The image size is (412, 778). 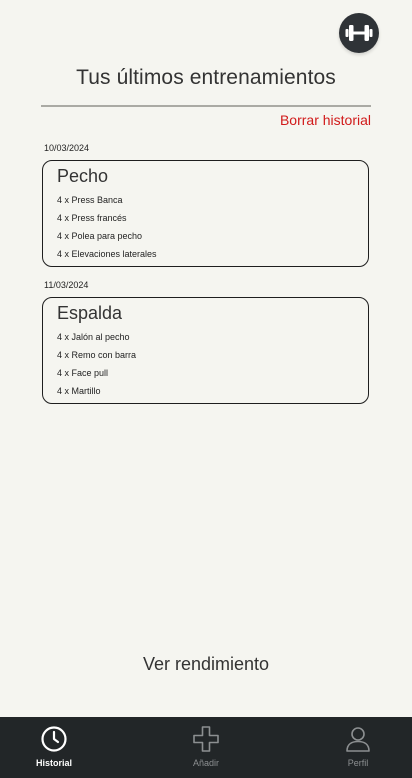 I want to click on page-title: Tus últimos entrenamientos, so click(x=206, y=77).